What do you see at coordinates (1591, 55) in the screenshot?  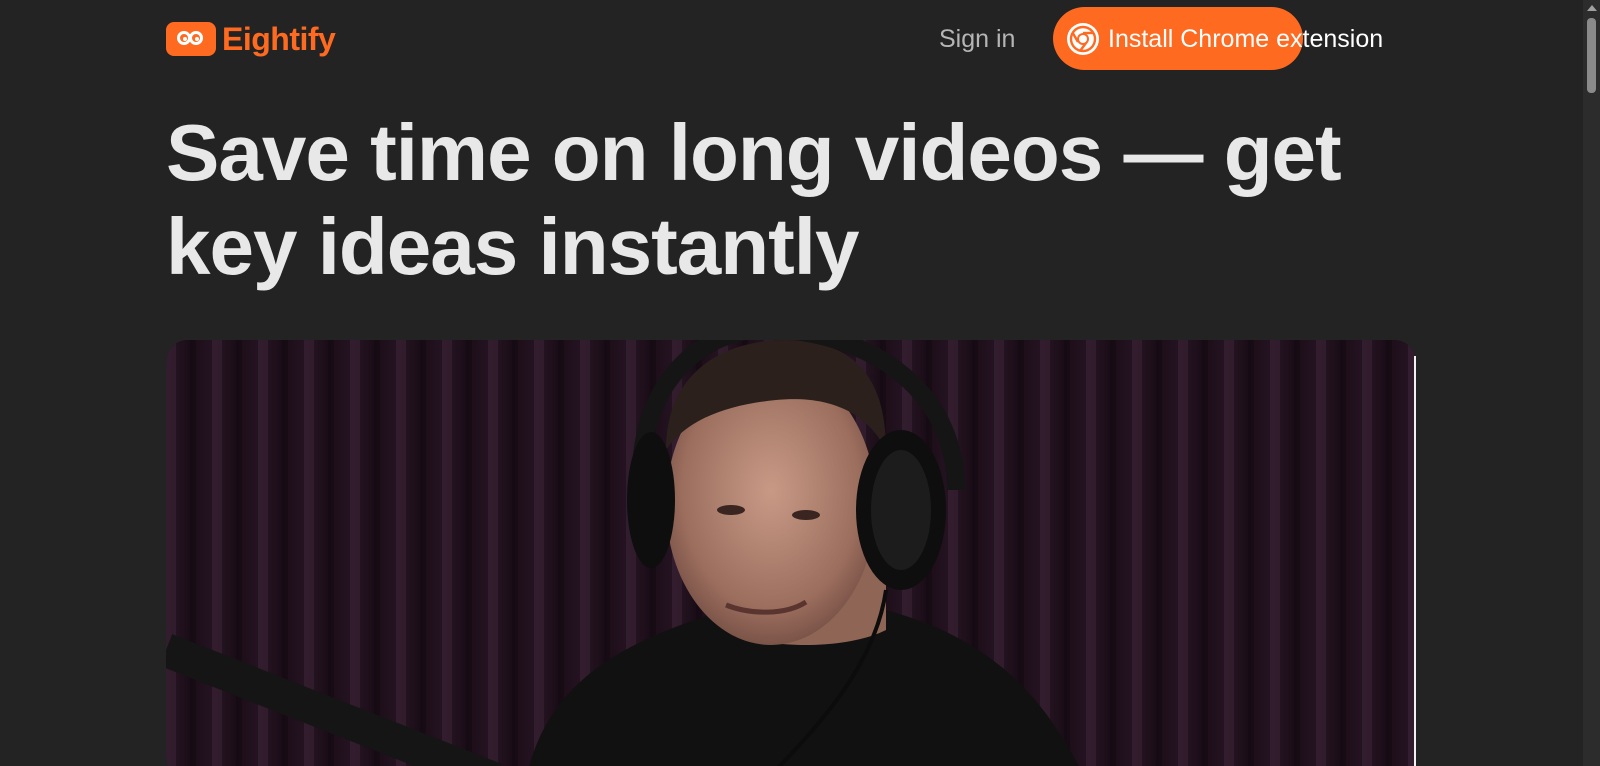 I see `scrollbar-thumb` at bounding box center [1591, 55].